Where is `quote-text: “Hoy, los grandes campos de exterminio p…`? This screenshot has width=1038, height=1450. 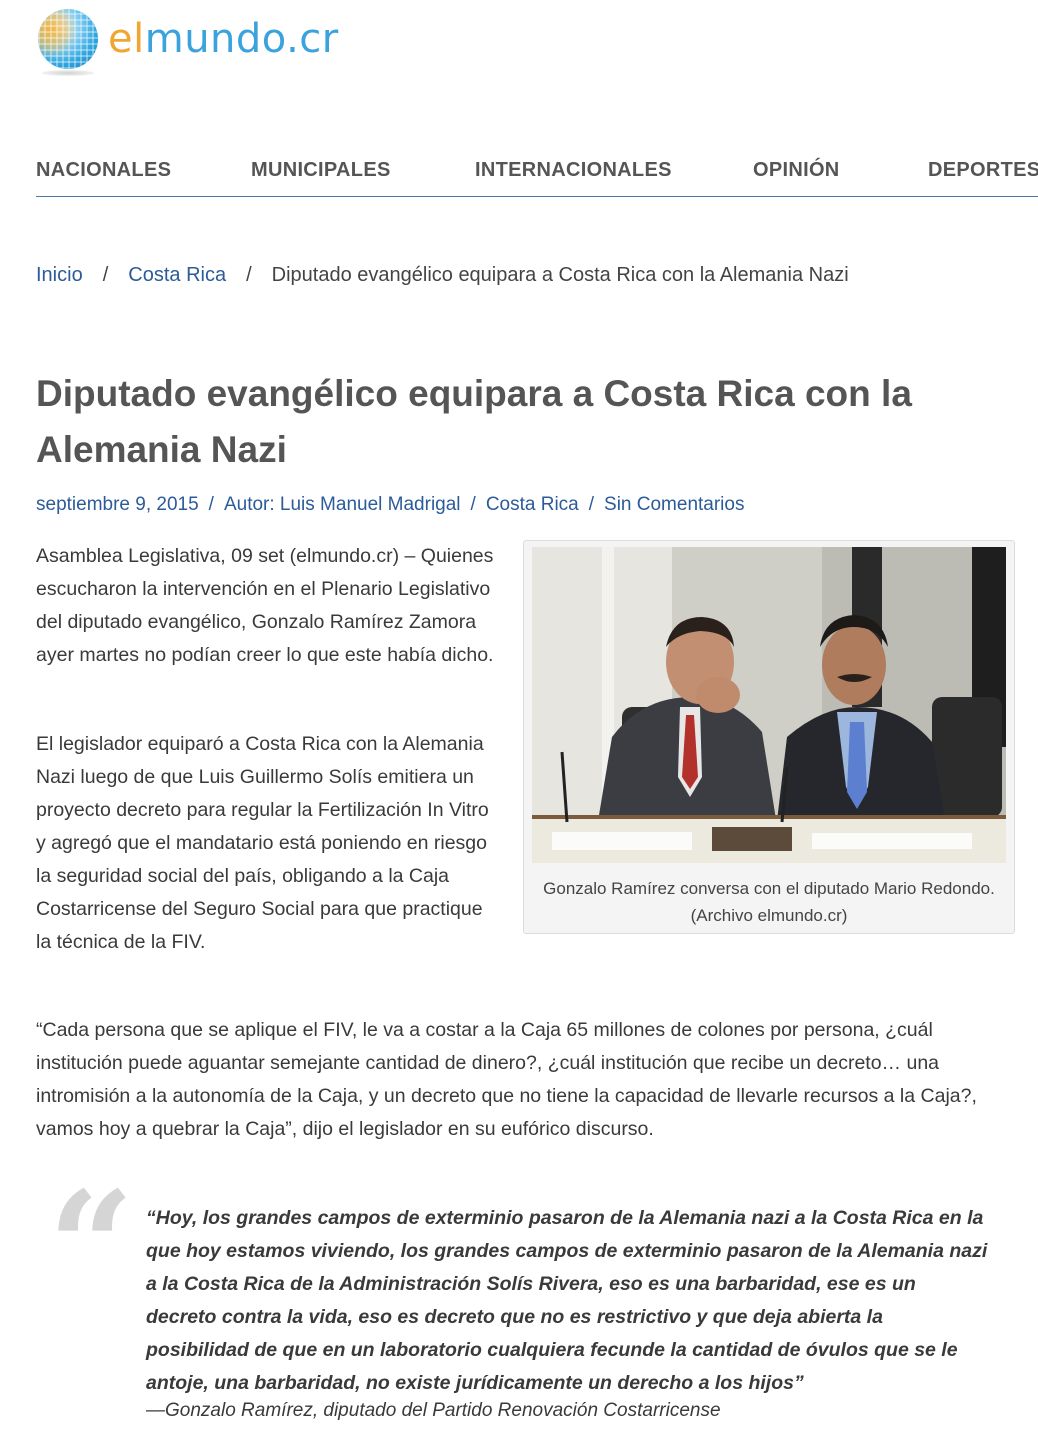 quote-text: “Hoy, los grandes campos de exterminio p… is located at coordinates (567, 1300).